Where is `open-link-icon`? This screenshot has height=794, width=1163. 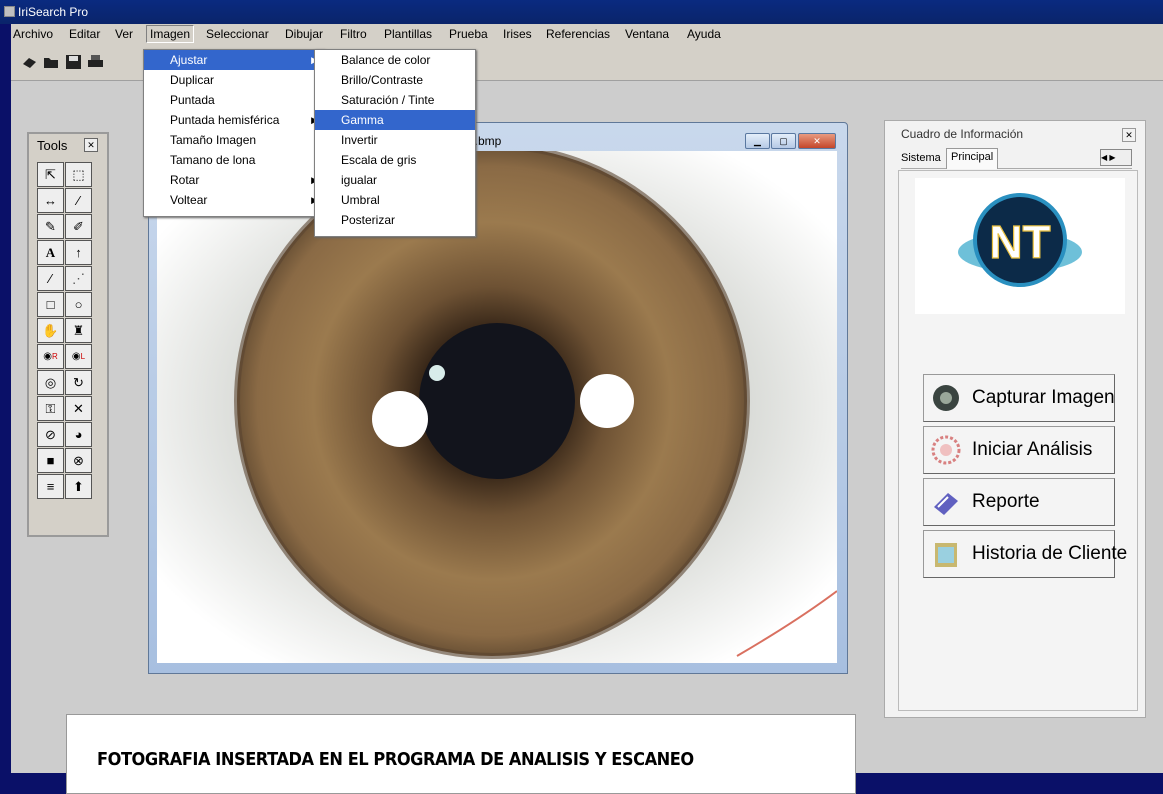 open-link-icon is located at coordinates (29, 62).